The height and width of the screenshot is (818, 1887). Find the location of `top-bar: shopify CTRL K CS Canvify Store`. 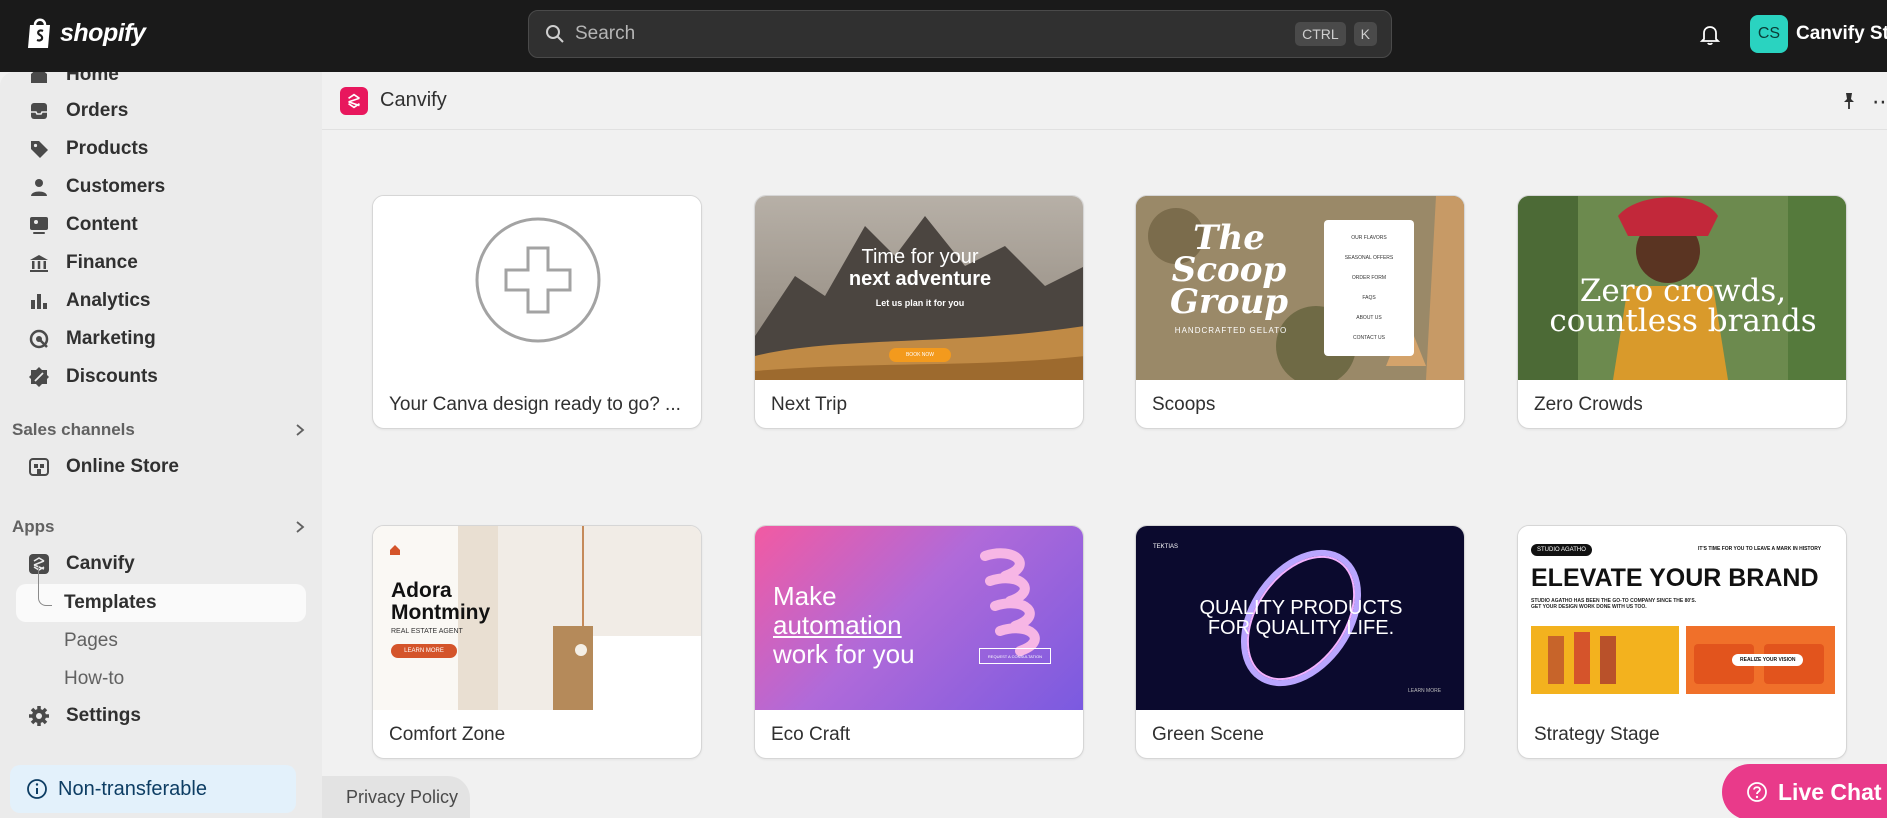

top-bar: shopify CTRL K CS Canvify Store is located at coordinates (943, 36).